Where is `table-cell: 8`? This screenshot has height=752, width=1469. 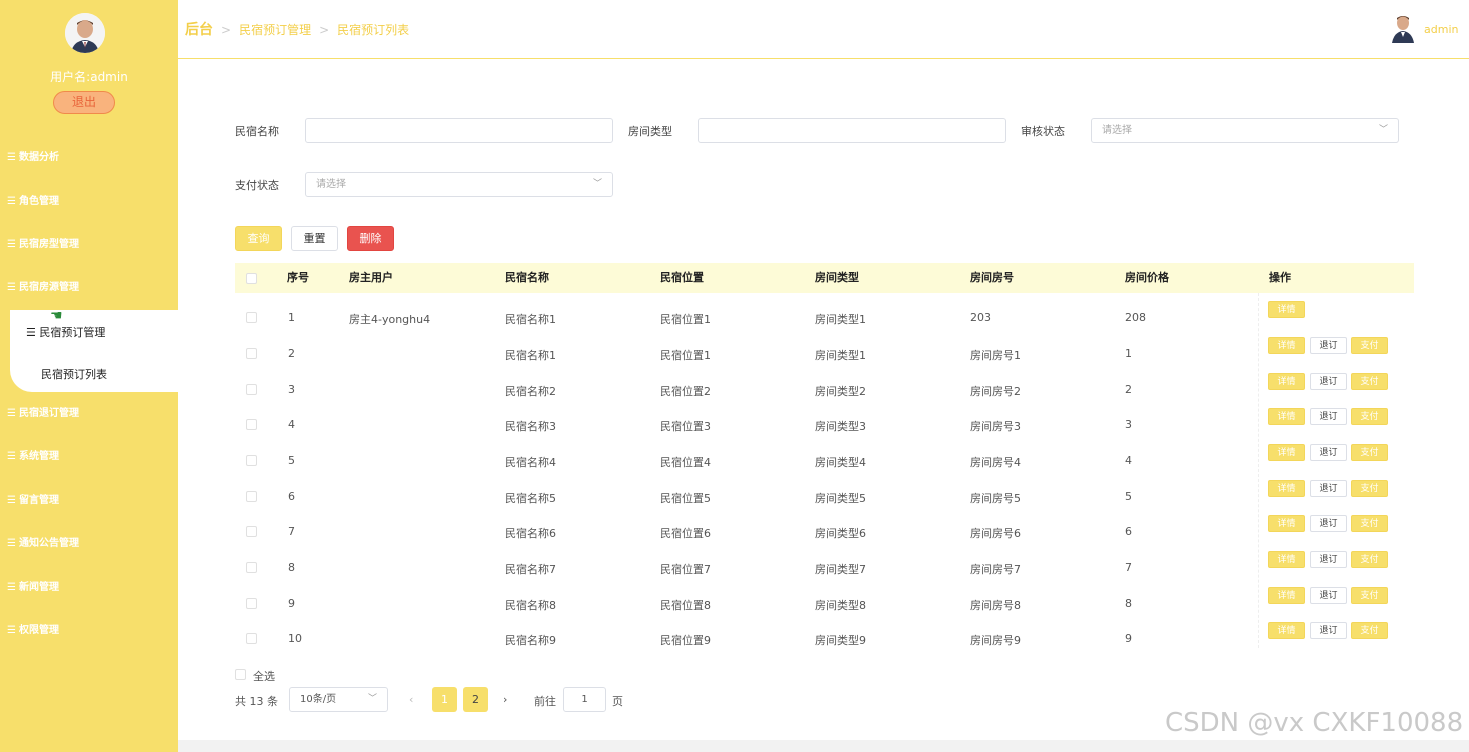
table-cell: 8 is located at coordinates (1128, 603).